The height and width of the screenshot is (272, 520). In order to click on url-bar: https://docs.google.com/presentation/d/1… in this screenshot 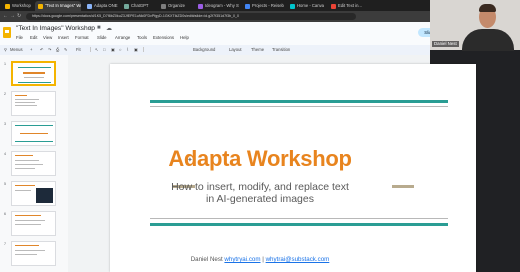, I will do `click(191, 16)`.